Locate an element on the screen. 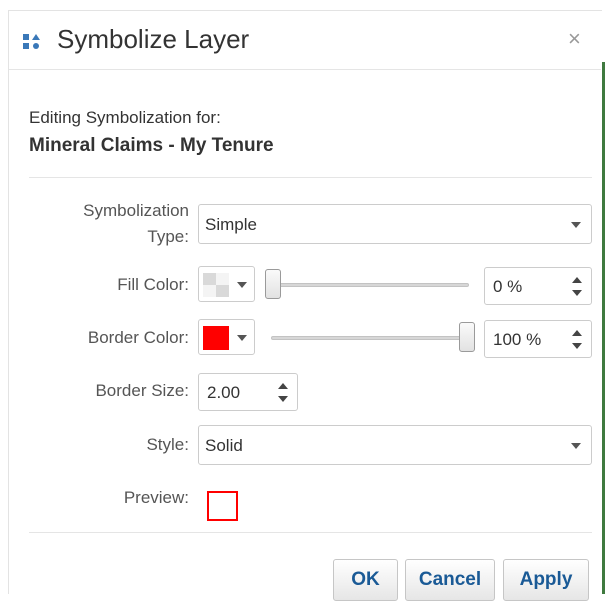  symbolization-type-select: Simple is located at coordinates (395, 224).